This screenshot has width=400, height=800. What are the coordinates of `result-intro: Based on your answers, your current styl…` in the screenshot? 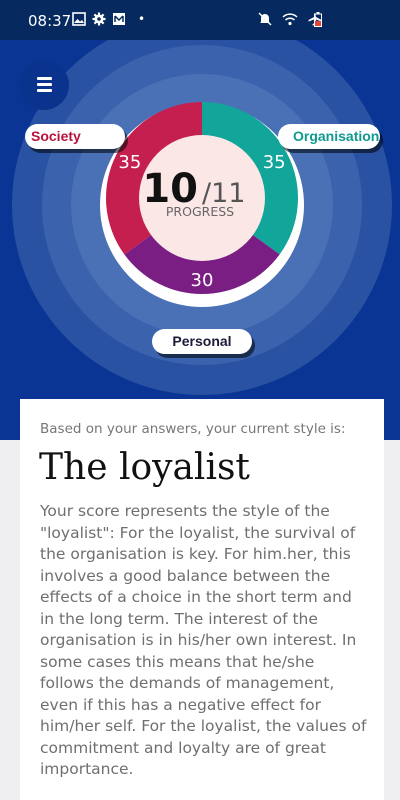 It's located at (193, 429).